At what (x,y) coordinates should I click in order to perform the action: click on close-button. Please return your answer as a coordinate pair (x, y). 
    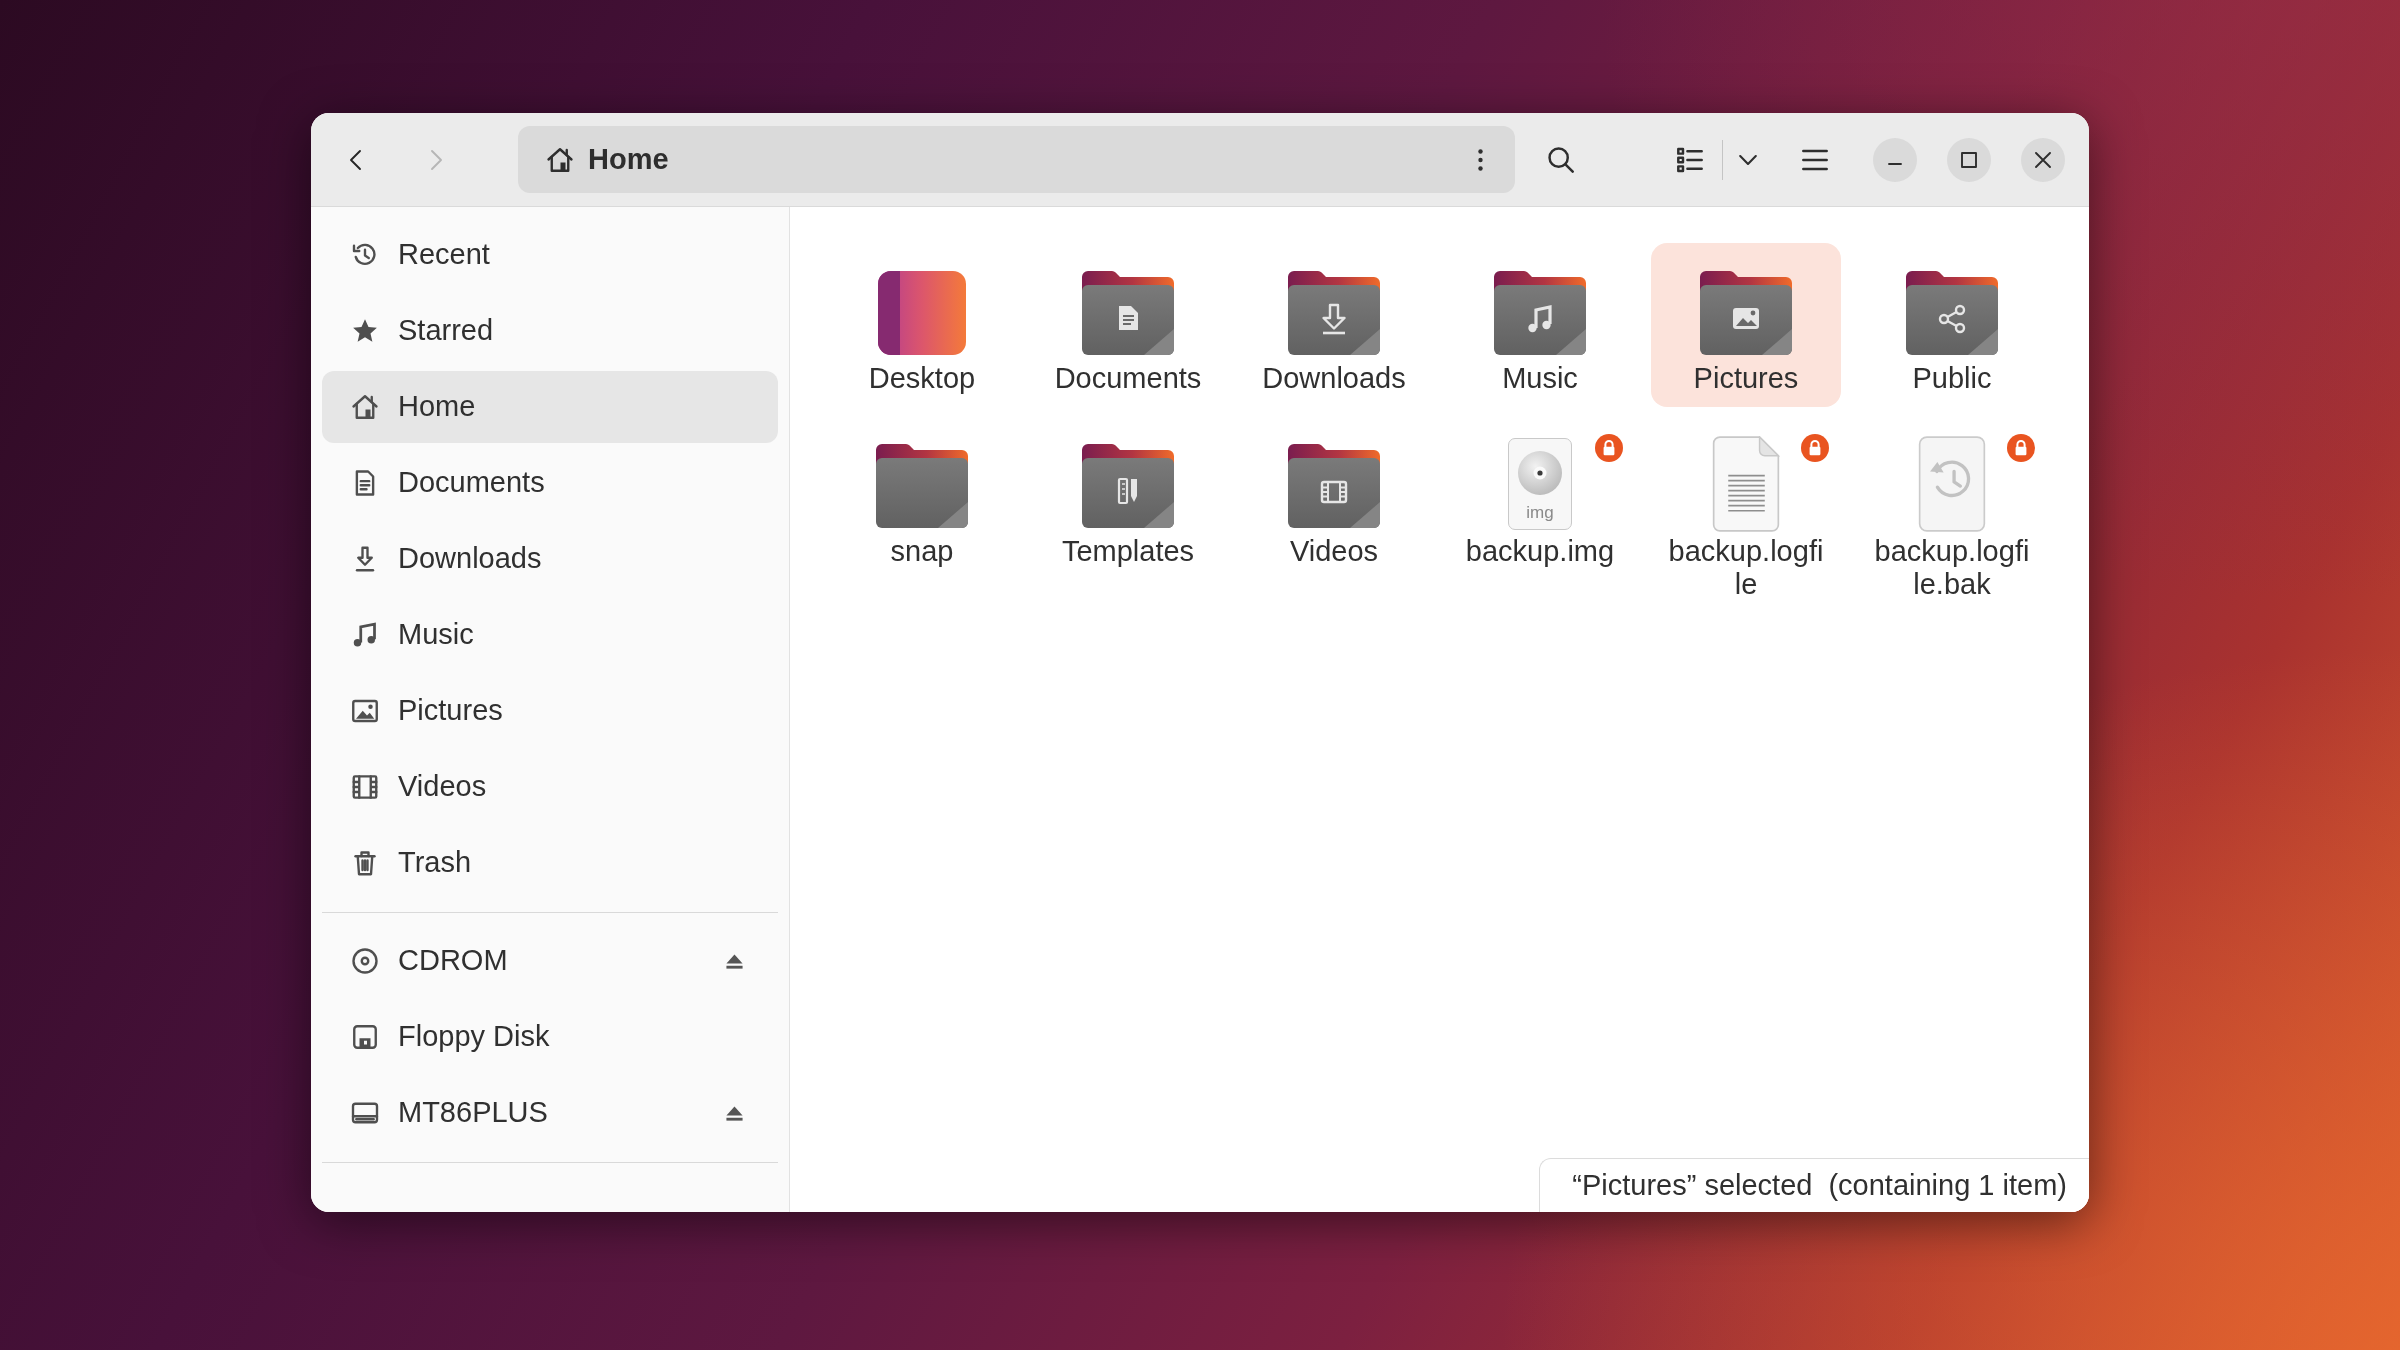
    Looking at the image, I should click on (2043, 159).